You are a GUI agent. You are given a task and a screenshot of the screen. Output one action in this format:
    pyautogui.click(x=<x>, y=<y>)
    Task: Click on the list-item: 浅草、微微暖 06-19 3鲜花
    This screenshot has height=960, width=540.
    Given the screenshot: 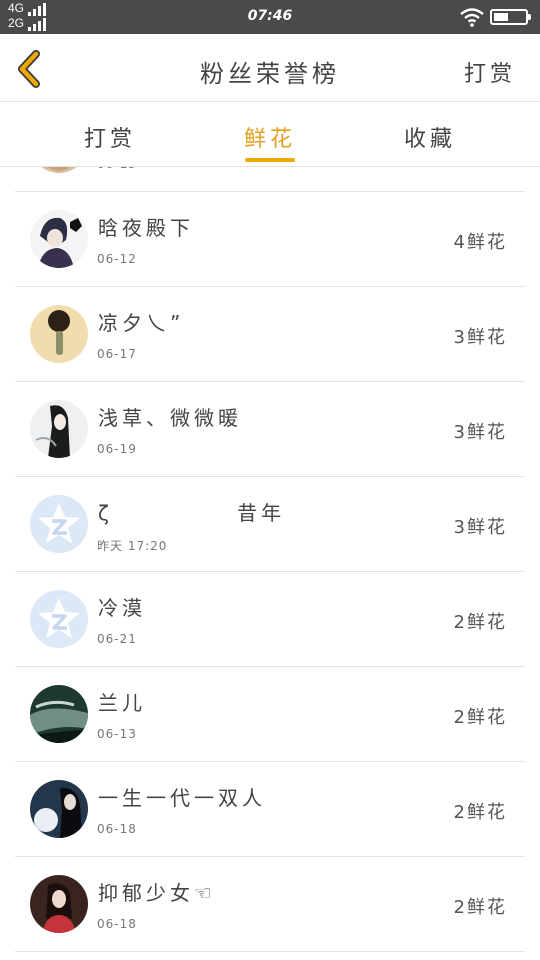 What is the action you would take?
    pyautogui.click(x=270, y=429)
    